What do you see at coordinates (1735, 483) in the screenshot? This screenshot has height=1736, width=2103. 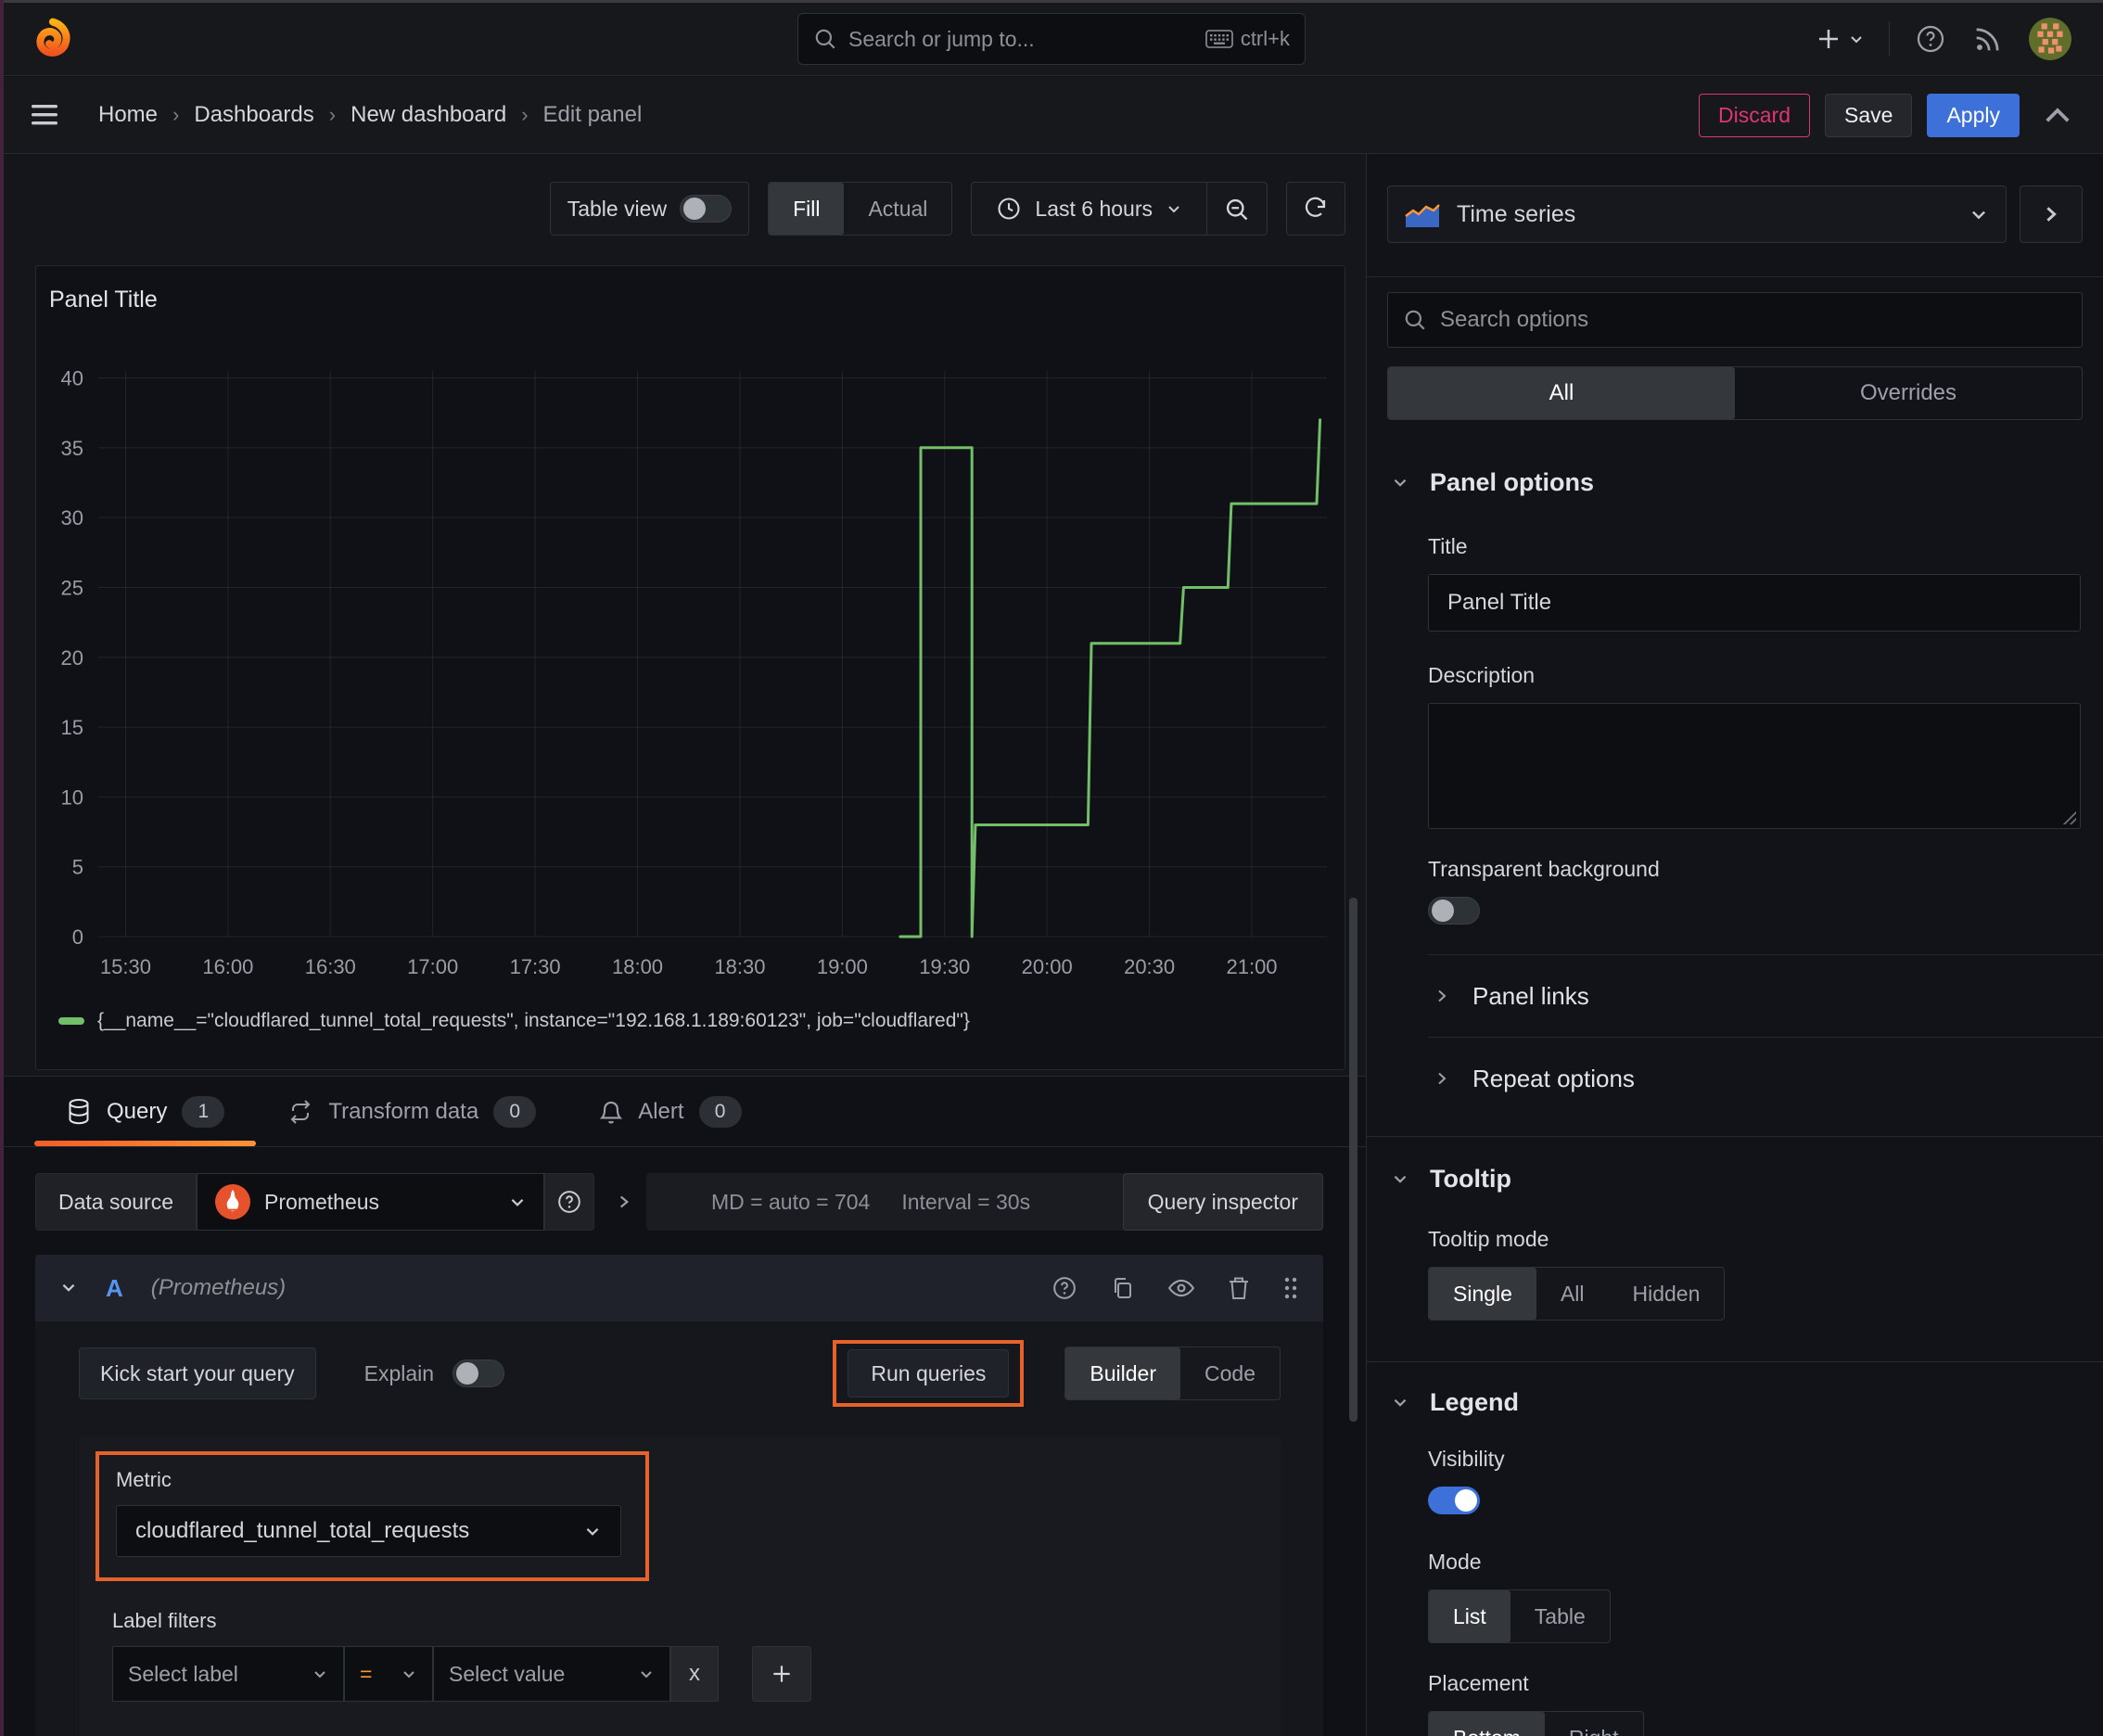 I see `section-panel-options: Panel options` at bounding box center [1735, 483].